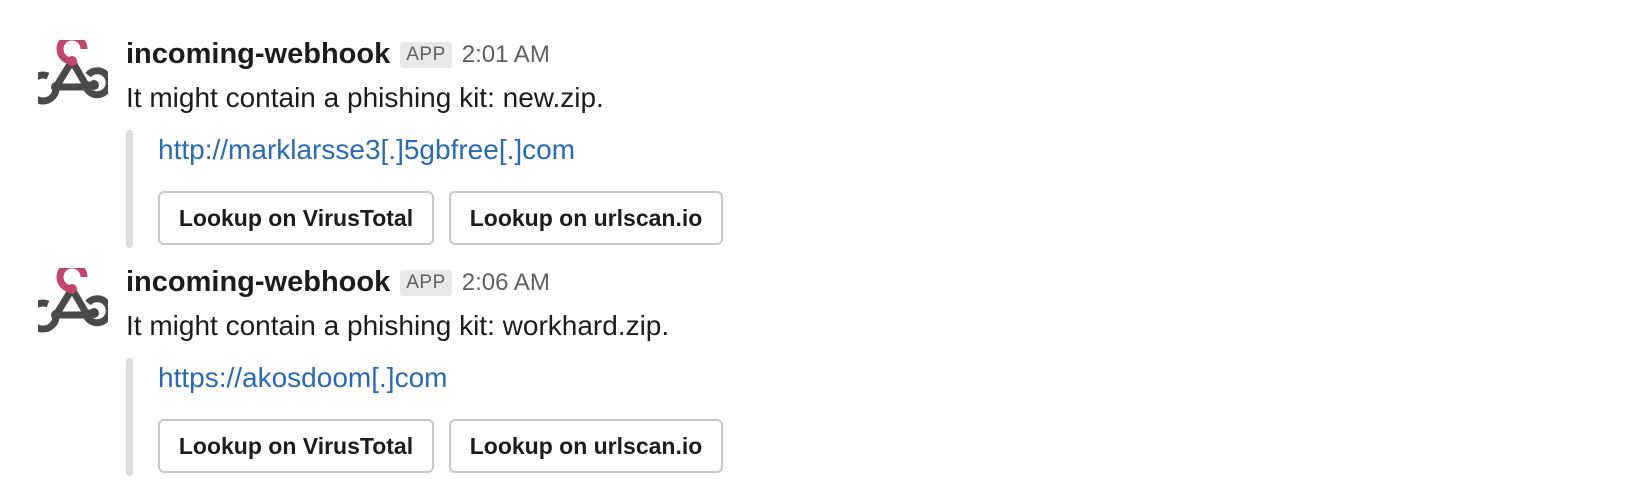 The image size is (1628, 498). I want to click on url-link: http://marklarsse3[.]5gbfree[.]com, so click(366, 150).